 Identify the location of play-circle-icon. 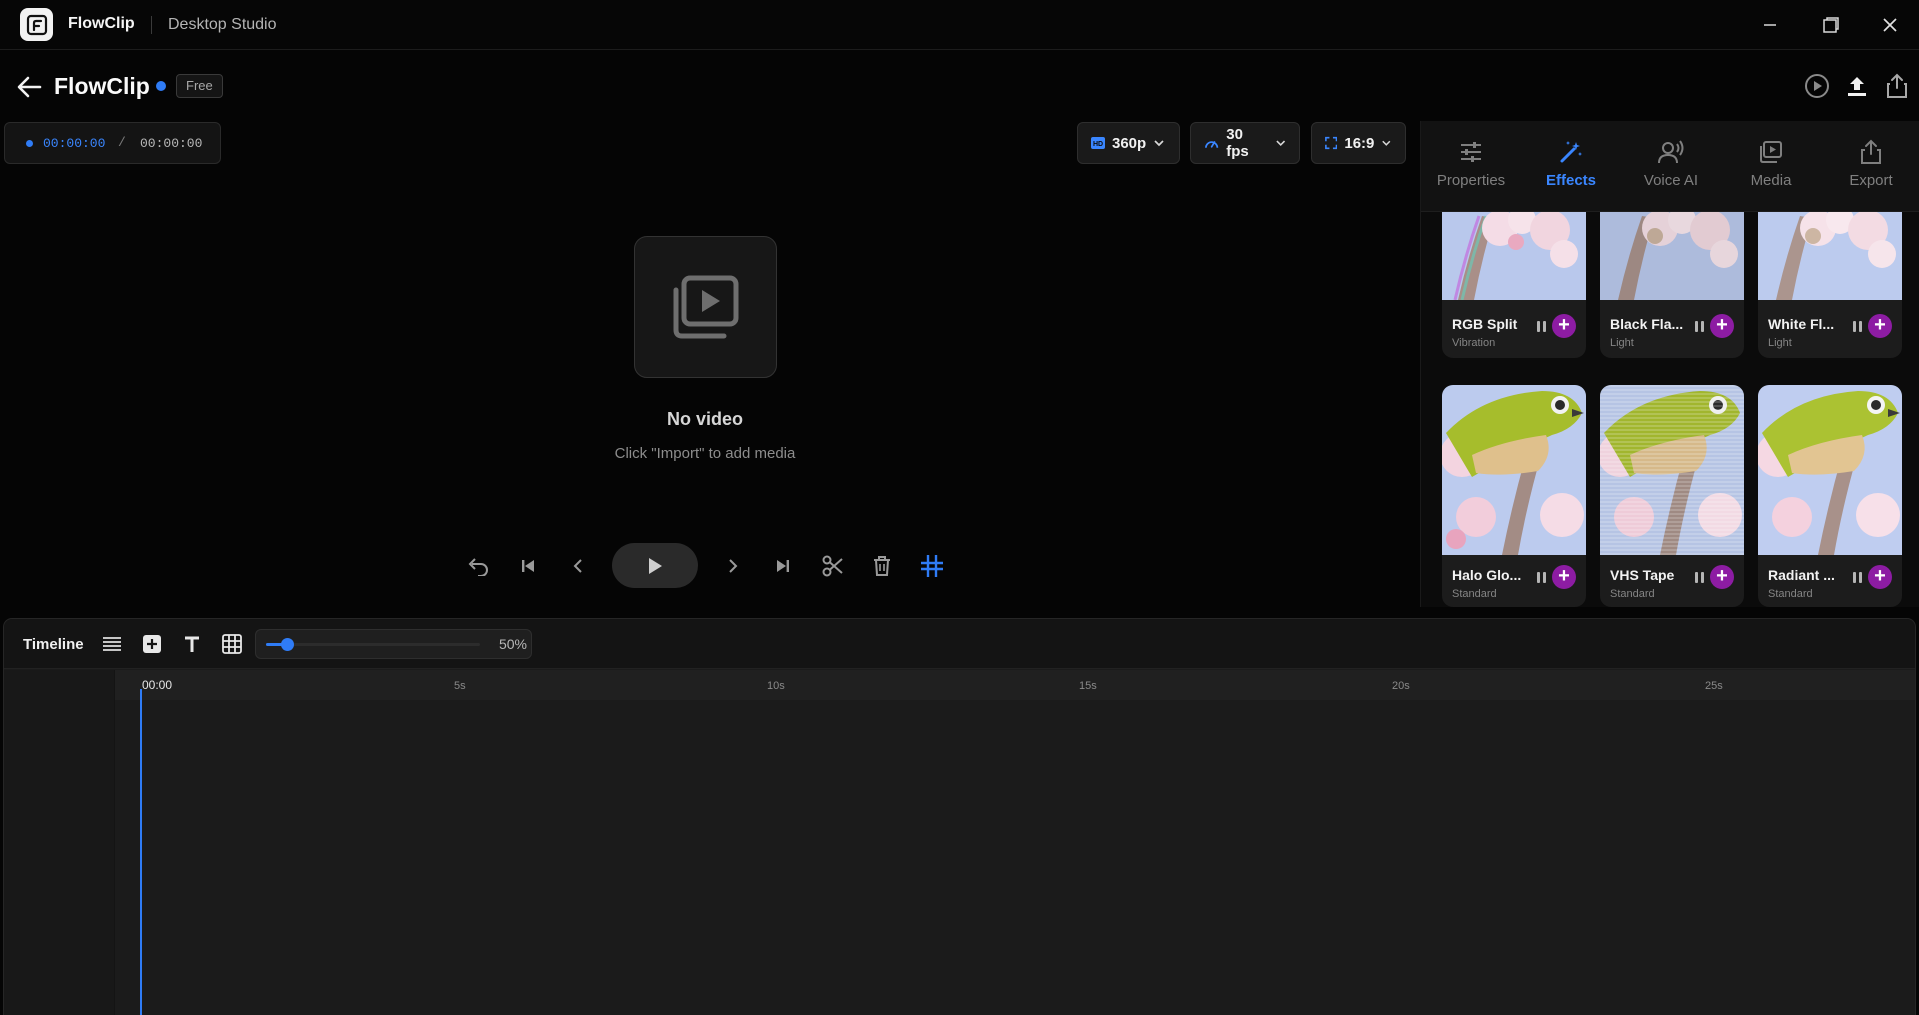
(1817, 86).